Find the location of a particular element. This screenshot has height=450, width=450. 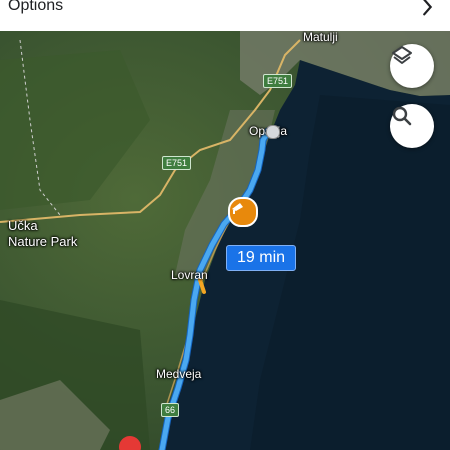

start-dot is located at coordinates (273, 132).